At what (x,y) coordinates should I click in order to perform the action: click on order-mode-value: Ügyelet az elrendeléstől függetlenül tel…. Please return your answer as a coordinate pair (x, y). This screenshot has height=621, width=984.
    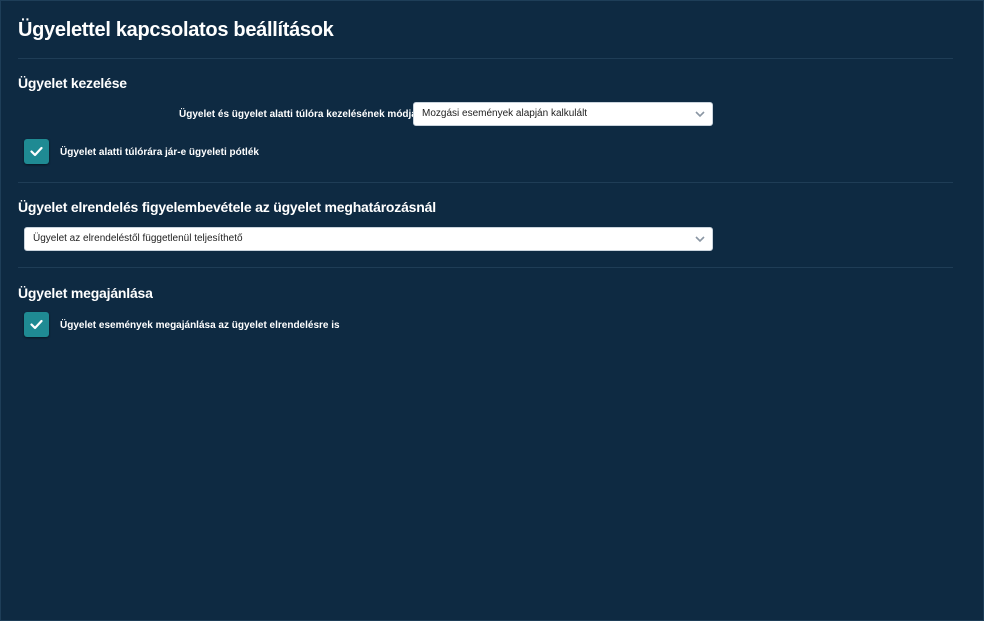
    Looking at the image, I should click on (138, 238).